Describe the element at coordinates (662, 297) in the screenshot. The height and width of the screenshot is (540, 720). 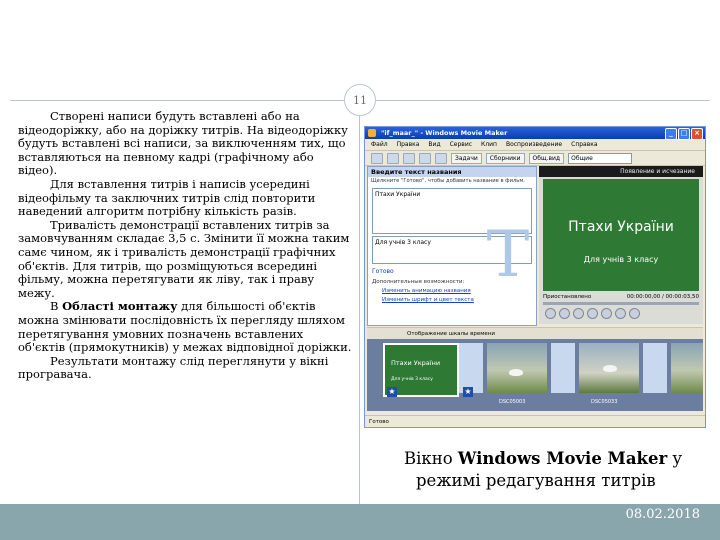
I see `preview-time: 00:00:00,00 / 00:00:03,50` at that location.